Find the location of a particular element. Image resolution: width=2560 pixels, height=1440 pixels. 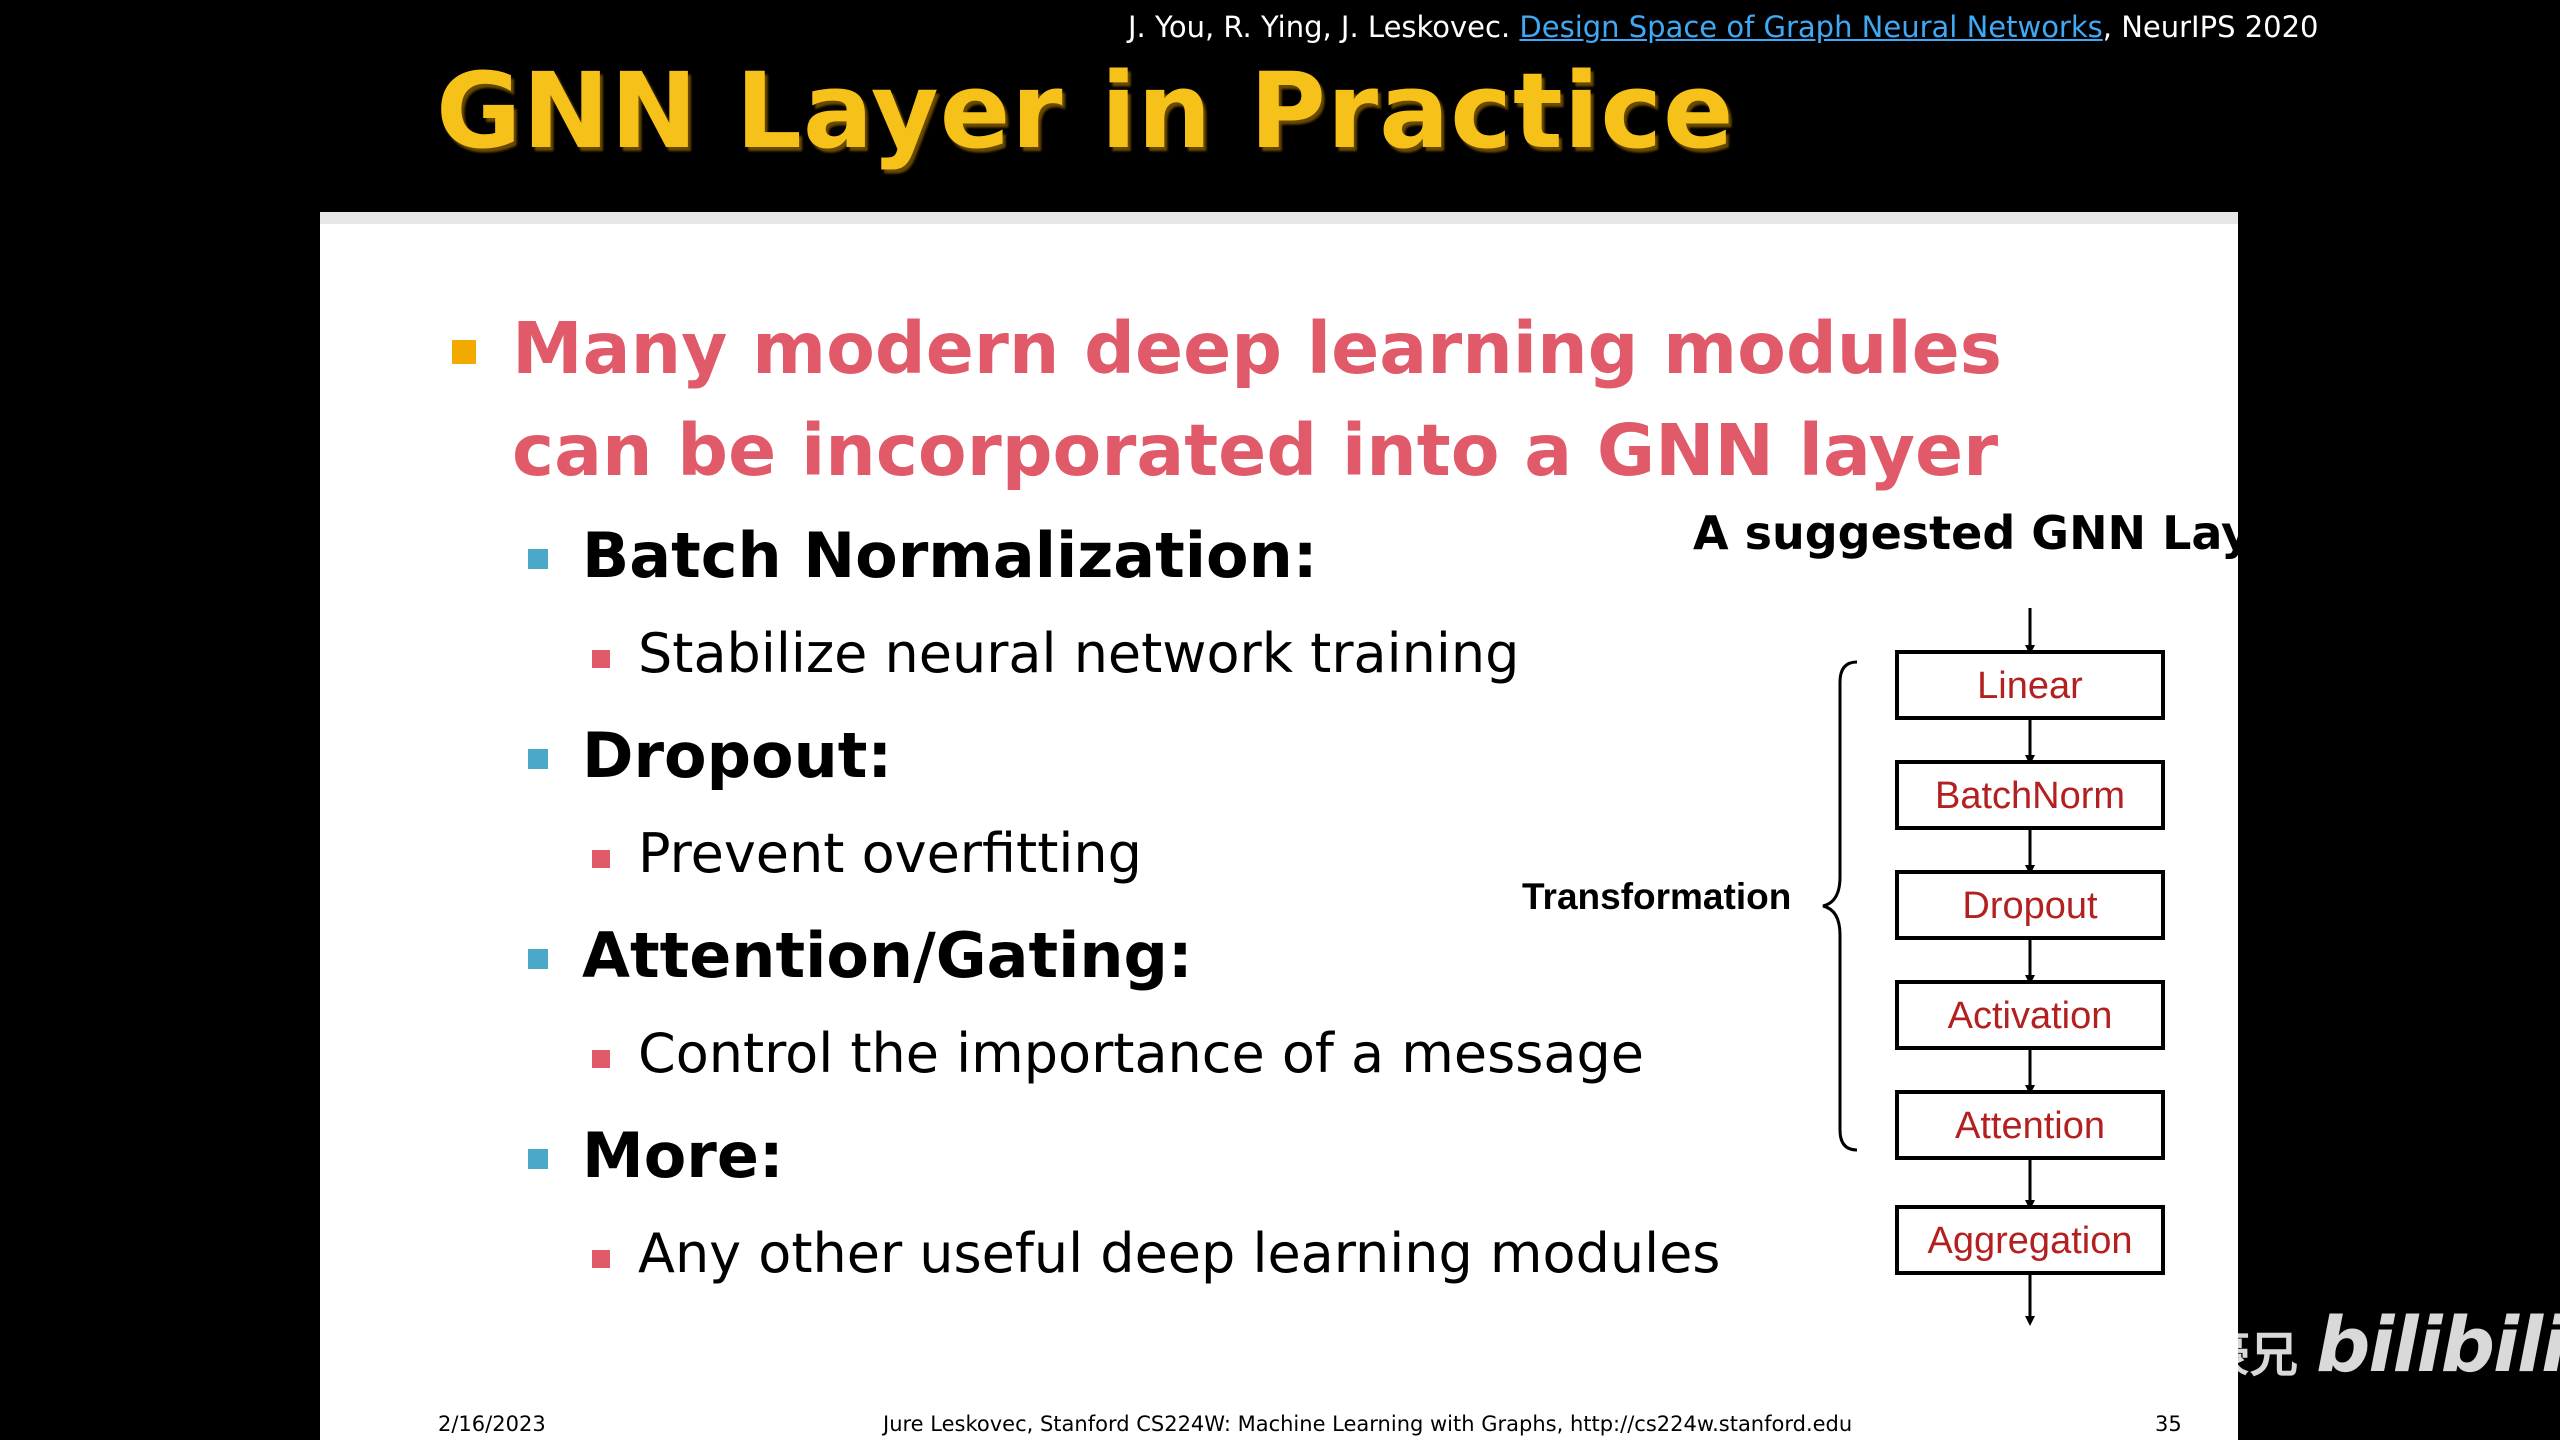

layer-box-linear: Linear is located at coordinates (2030, 685).